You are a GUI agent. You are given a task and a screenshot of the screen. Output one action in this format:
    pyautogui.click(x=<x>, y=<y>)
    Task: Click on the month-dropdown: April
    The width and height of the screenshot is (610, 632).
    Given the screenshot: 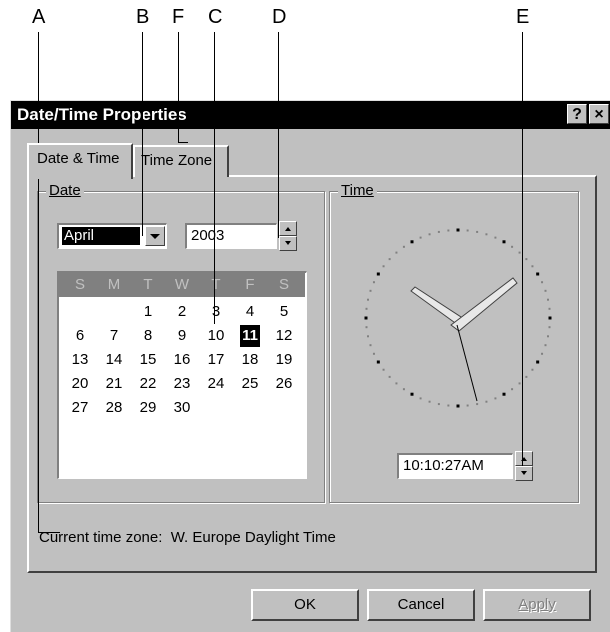 What is the action you would take?
    pyautogui.click(x=112, y=236)
    